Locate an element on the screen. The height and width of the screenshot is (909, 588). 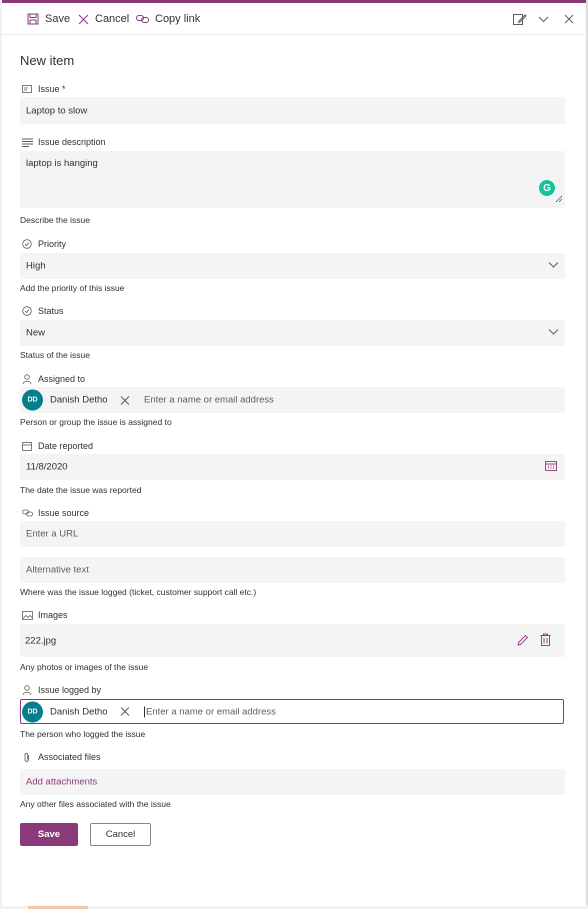
save-command-button: Save is located at coordinates (48, 19).